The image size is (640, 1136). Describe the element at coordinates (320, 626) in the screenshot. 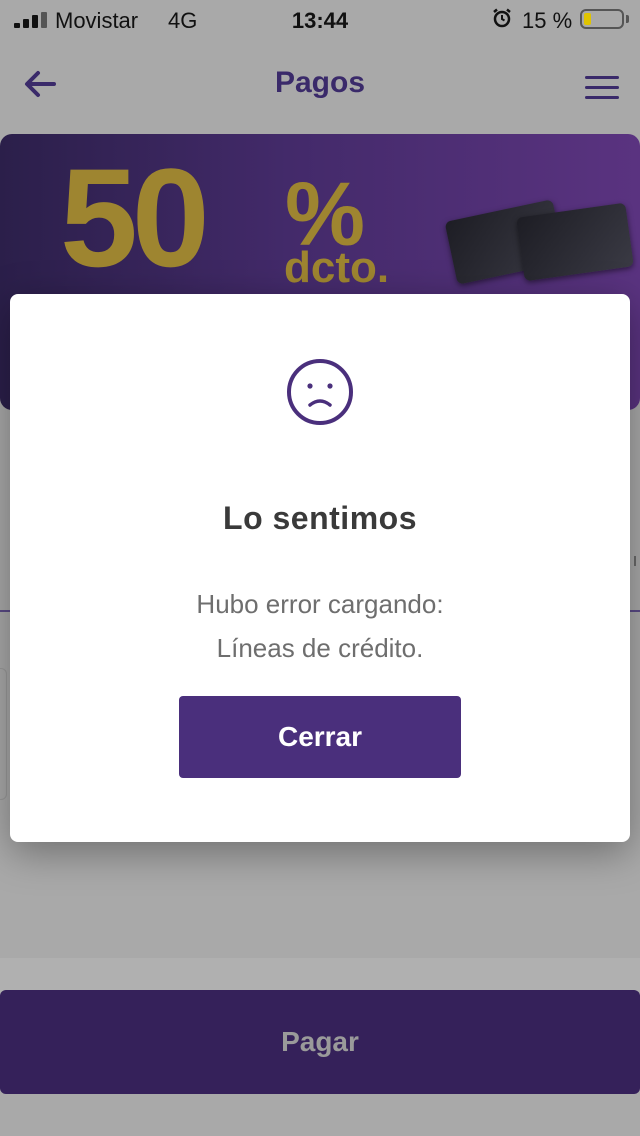

I see `dialog-message: Hubo error cargando: Líneas de crédito.` at that location.